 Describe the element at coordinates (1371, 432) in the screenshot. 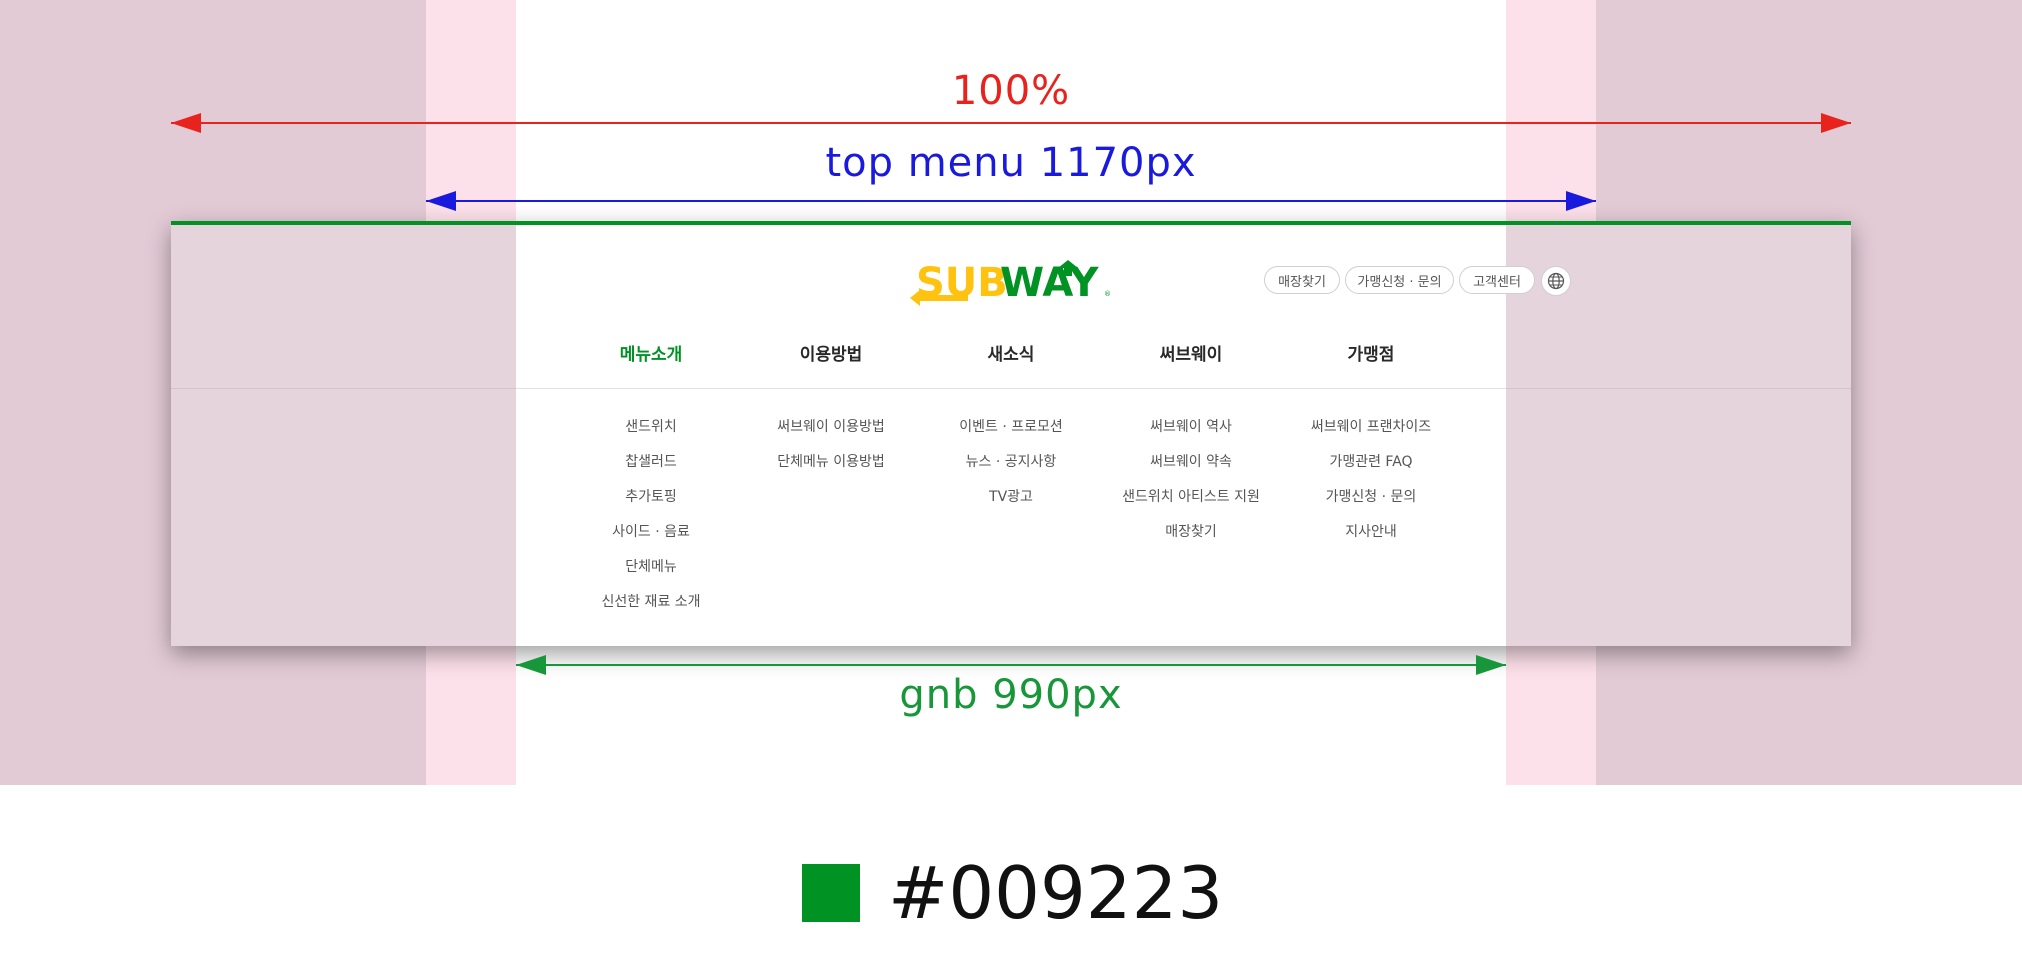

I see `submenu-item: 써브웨이 프랜차이즈` at that location.